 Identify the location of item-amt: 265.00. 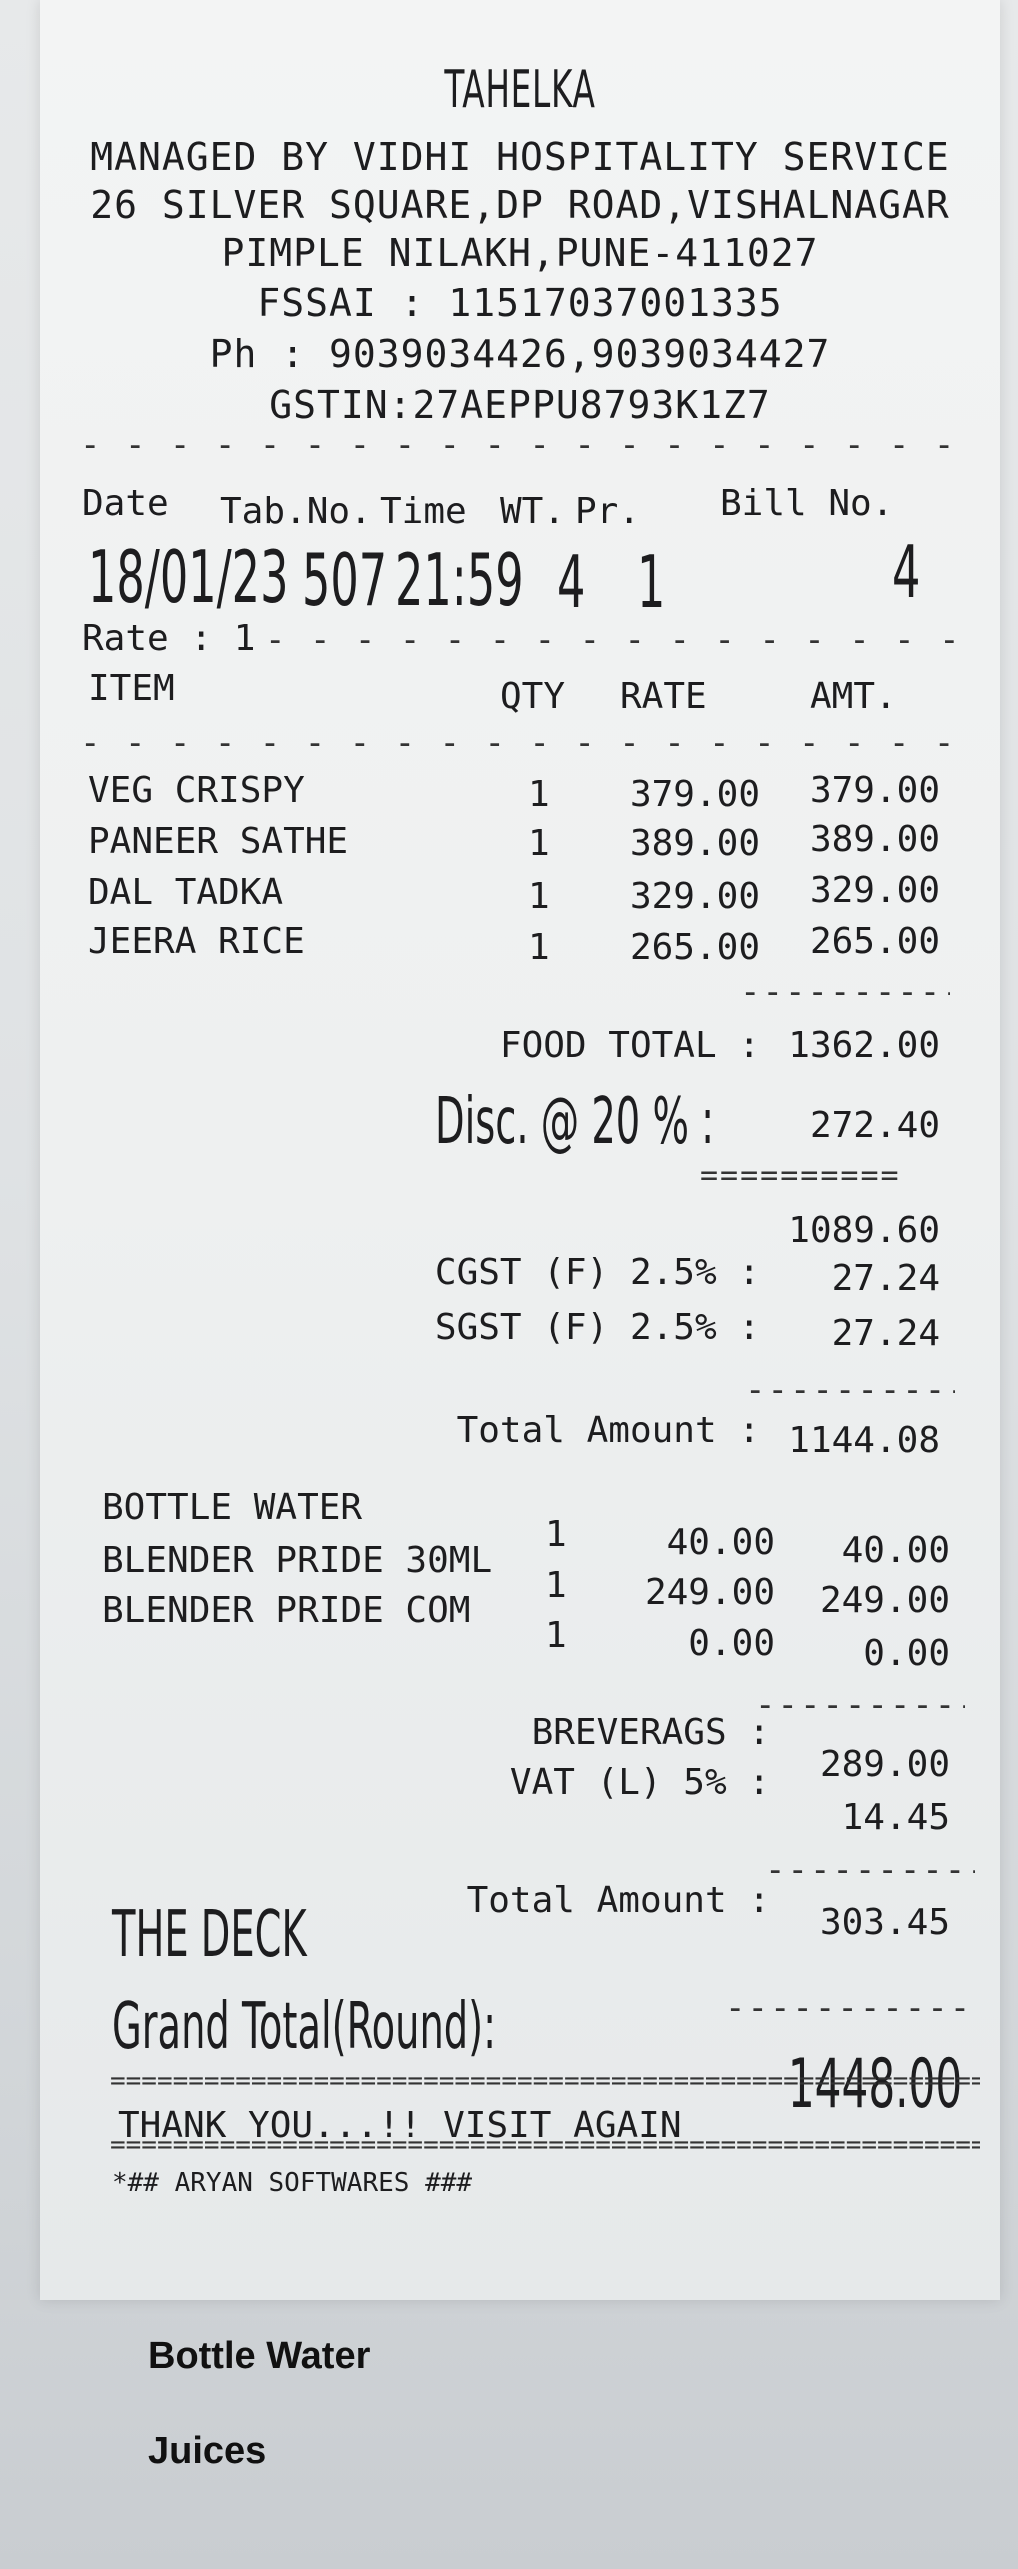
(874, 941).